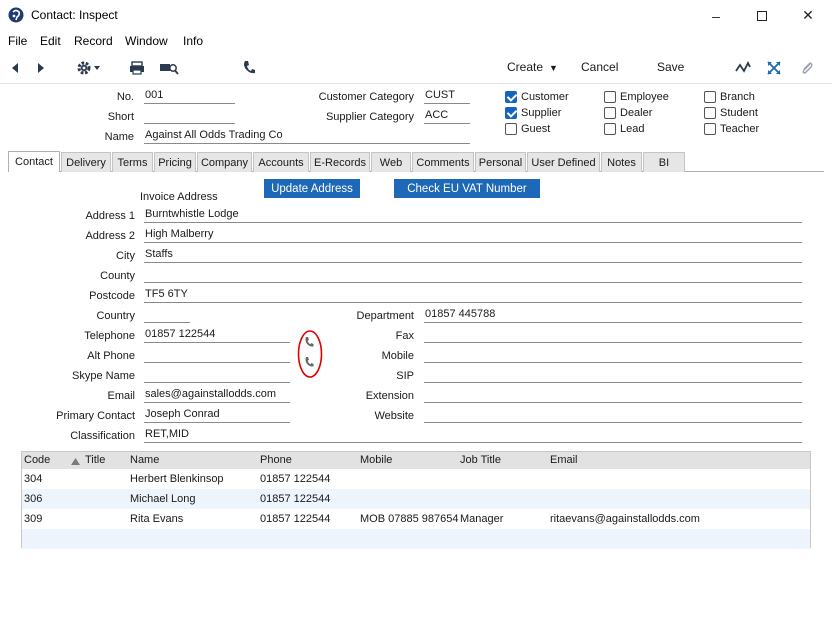  What do you see at coordinates (613, 395) in the screenshot?
I see `extension-field` at bounding box center [613, 395].